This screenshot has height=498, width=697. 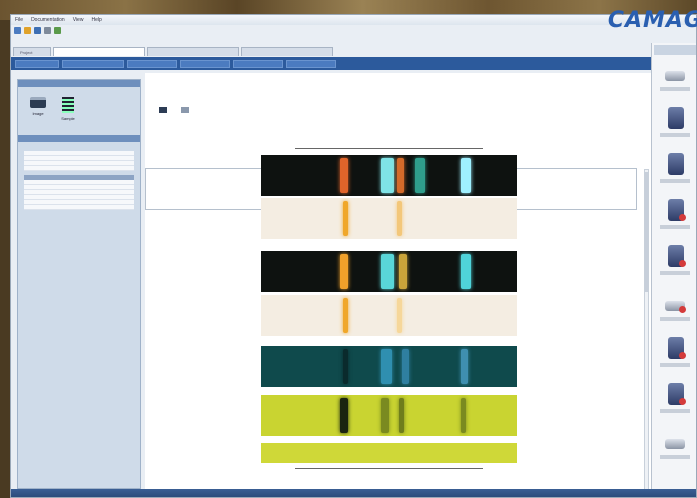 What do you see at coordinates (79, 83) in the screenshot?
I see `views-header` at bounding box center [79, 83].